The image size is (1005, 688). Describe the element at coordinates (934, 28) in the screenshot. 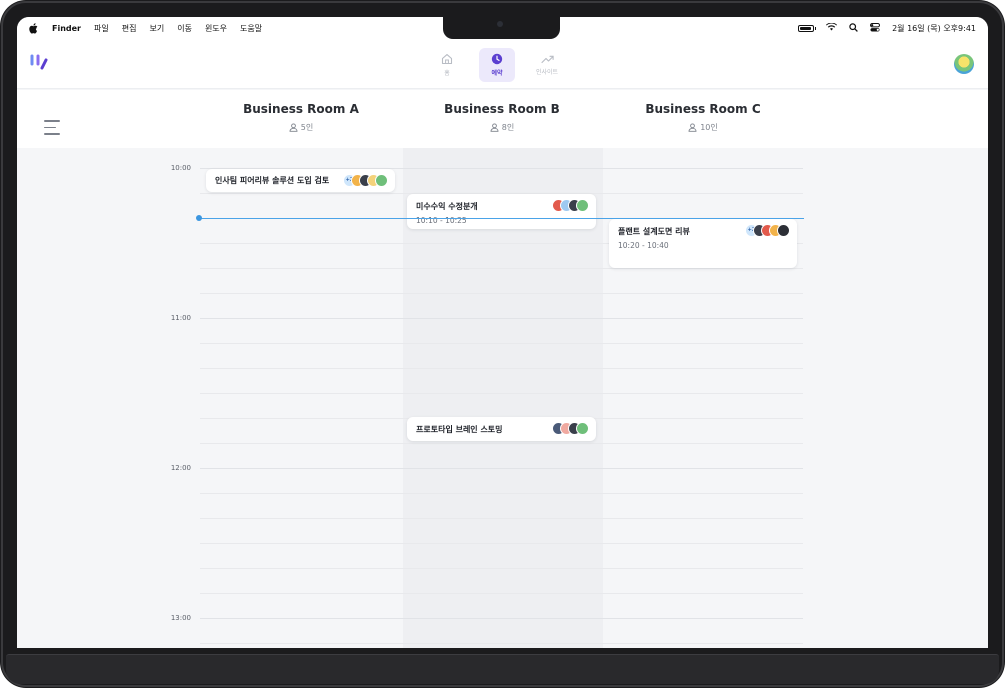

I see `menubar-datetime: 2월 16일 (목) 오후9:41` at that location.